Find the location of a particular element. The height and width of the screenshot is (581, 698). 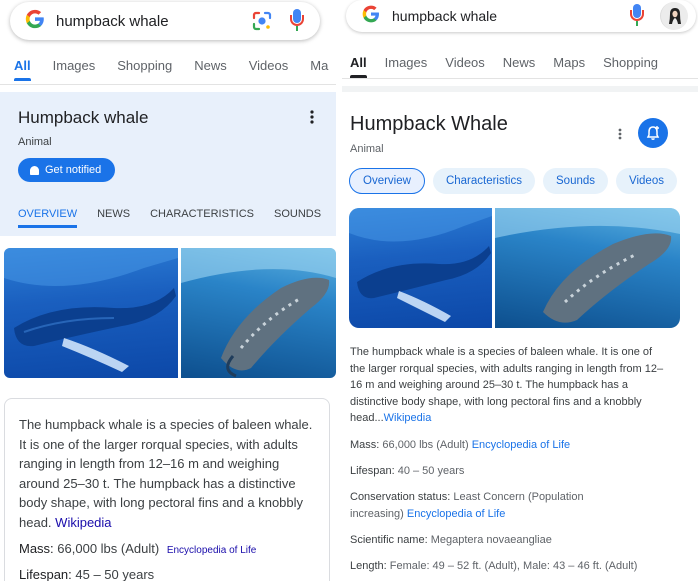

kp-tab-news: NEWS is located at coordinates (113, 218).